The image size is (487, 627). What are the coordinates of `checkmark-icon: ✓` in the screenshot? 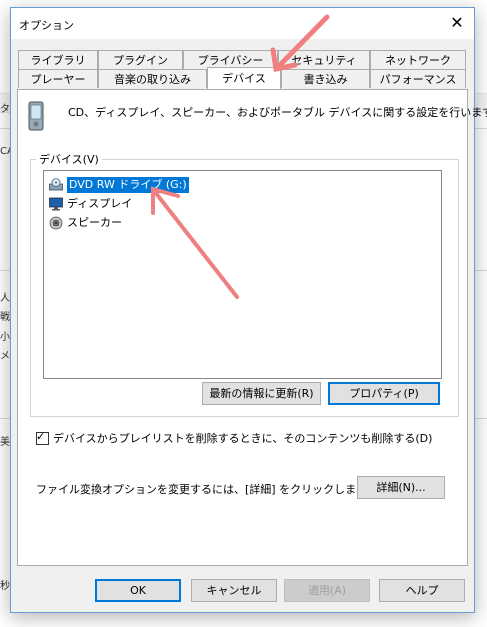 It's located at (41, 436).